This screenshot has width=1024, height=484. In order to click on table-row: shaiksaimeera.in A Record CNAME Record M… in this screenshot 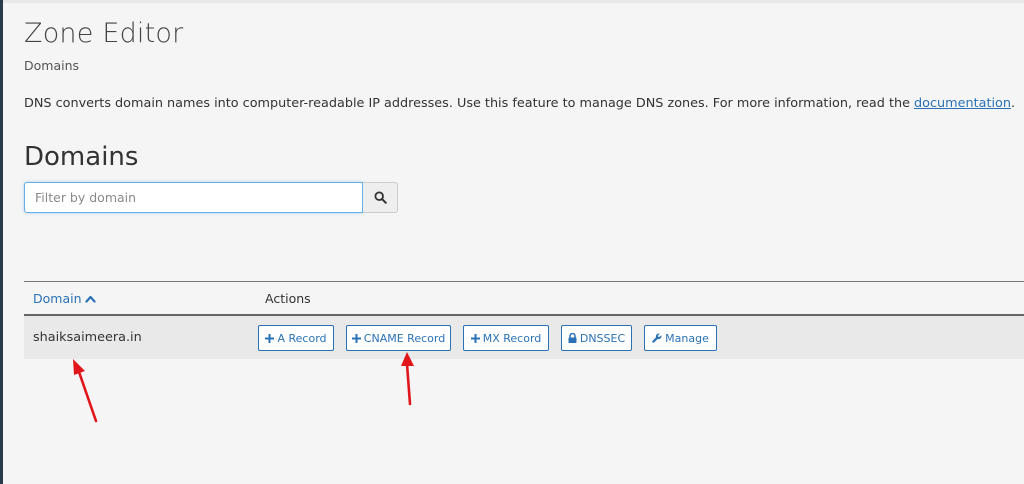, I will do `click(524, 337)`.